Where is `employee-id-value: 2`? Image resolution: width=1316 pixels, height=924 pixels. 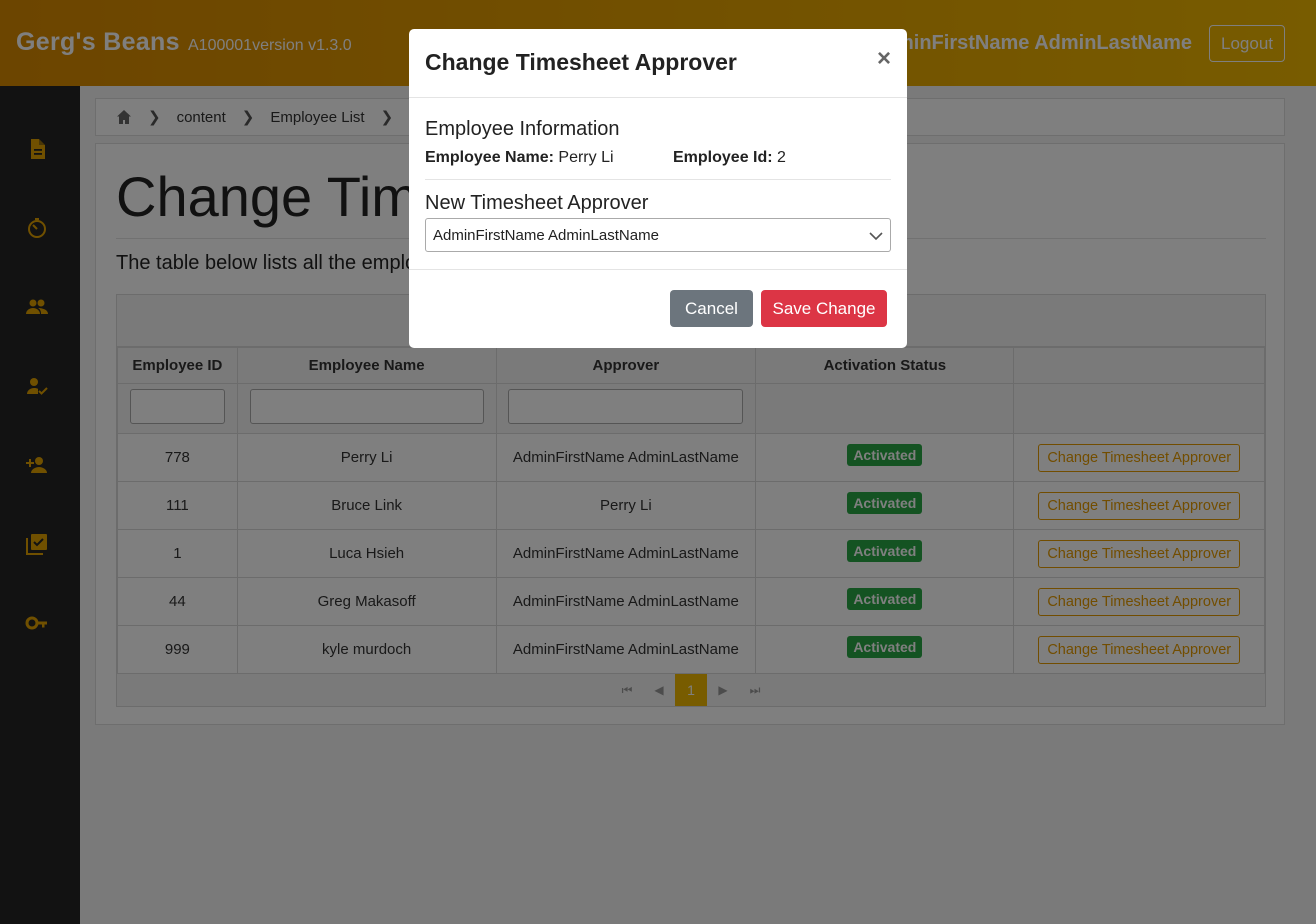
employee-id-value: 2 is located at coordinates (781, 157).